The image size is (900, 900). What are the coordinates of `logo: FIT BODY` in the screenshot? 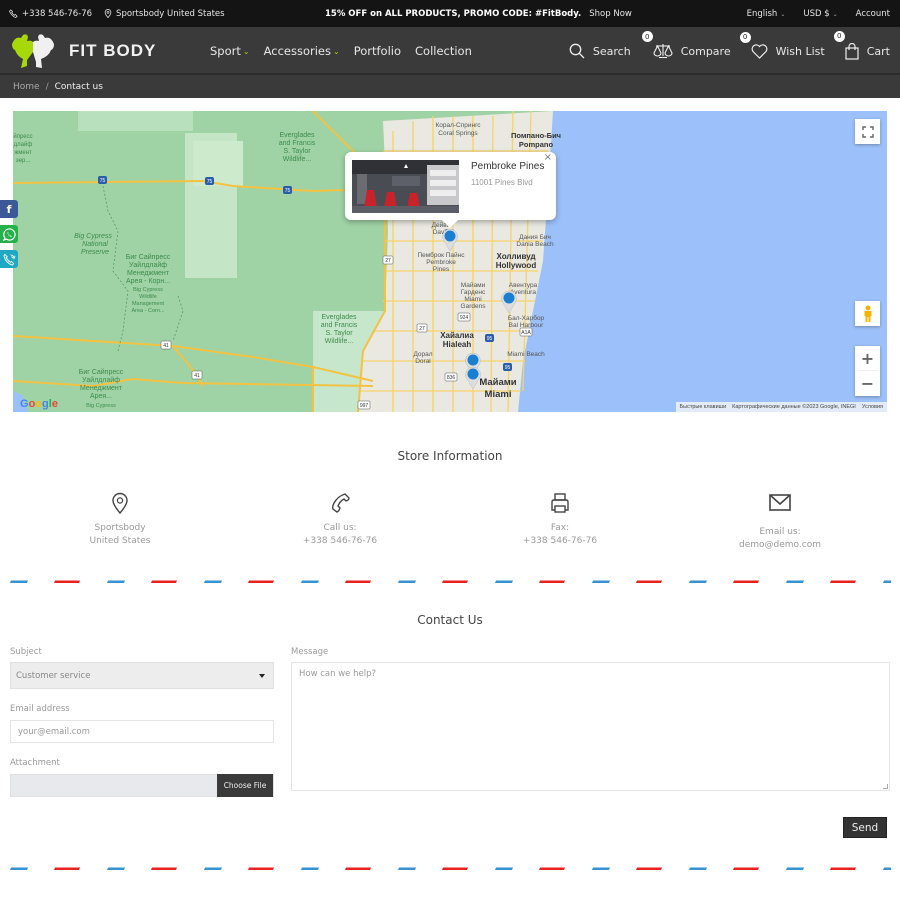 It's located at (82, 51).